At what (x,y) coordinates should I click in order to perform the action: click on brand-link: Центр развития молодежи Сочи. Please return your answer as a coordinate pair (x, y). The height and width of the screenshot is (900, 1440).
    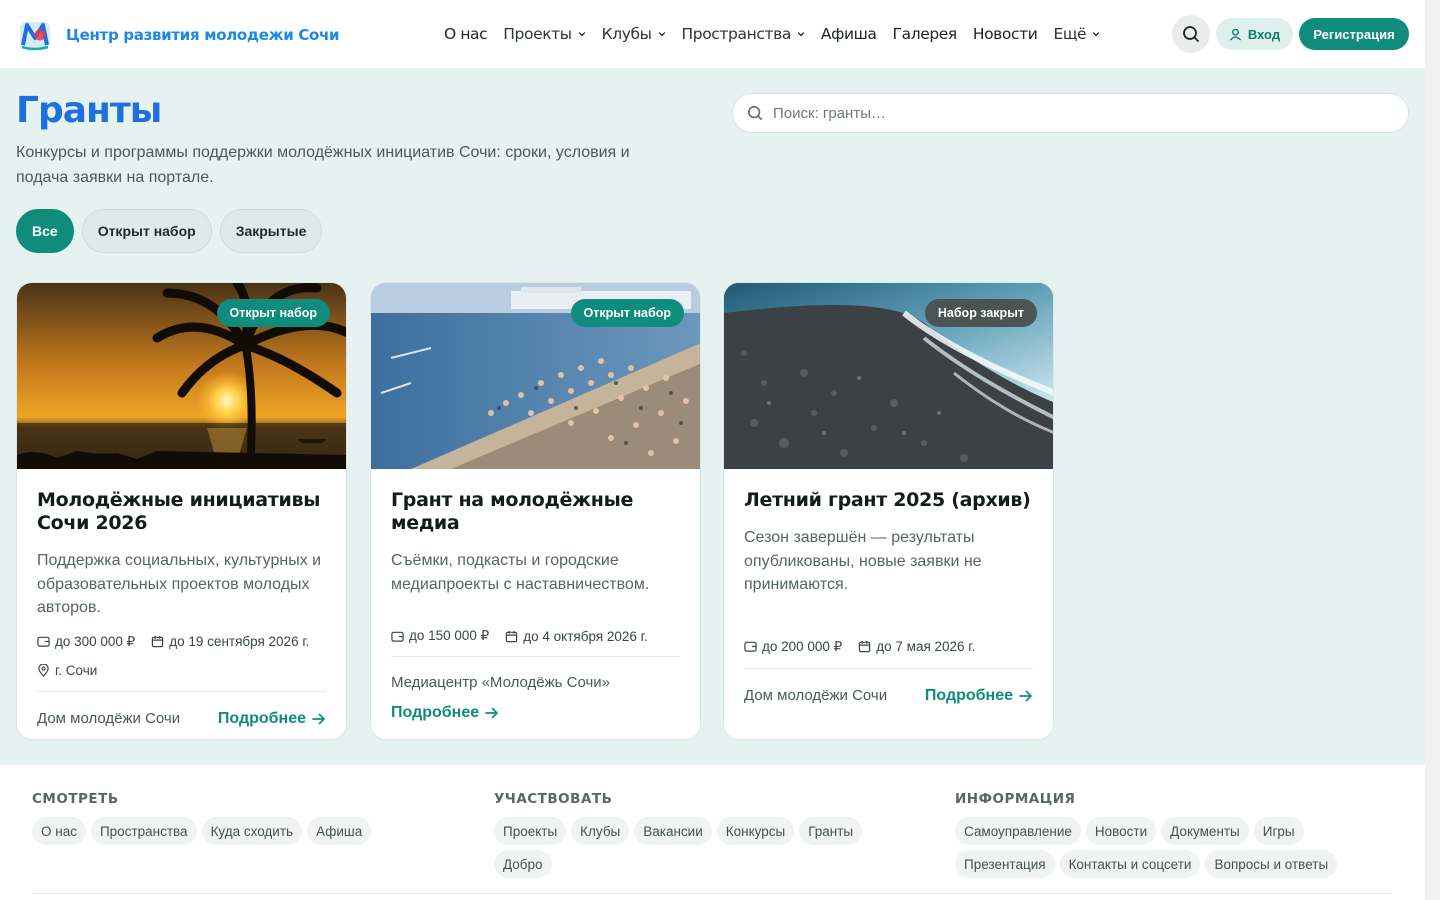
    Looking at the image, I should click on (179, 35).